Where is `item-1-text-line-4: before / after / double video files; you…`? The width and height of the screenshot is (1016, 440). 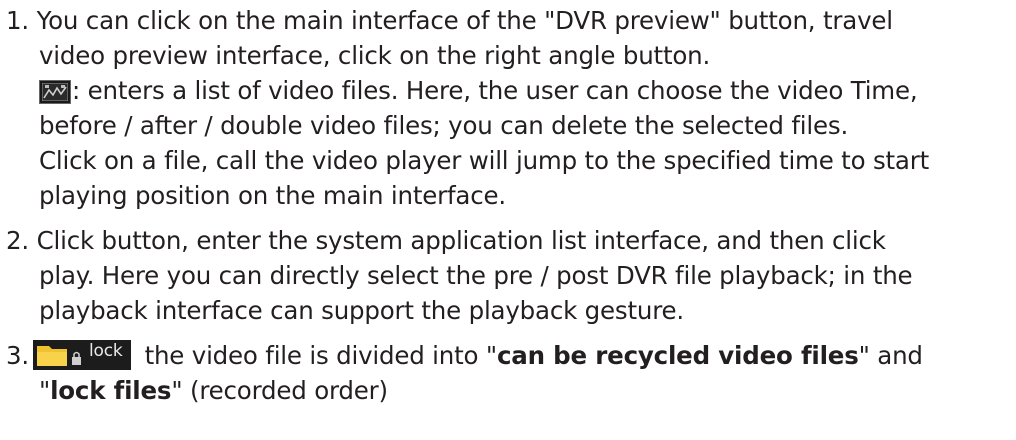
item-1-text-line-4: before / after / double video files; you… is located at coordinates (444, 125).